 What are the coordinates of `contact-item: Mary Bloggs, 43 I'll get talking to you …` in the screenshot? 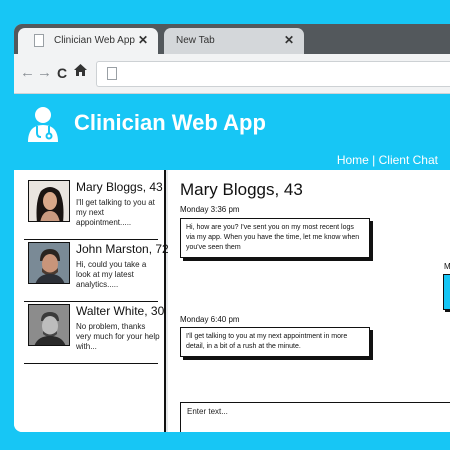 It's located at (93, 209).